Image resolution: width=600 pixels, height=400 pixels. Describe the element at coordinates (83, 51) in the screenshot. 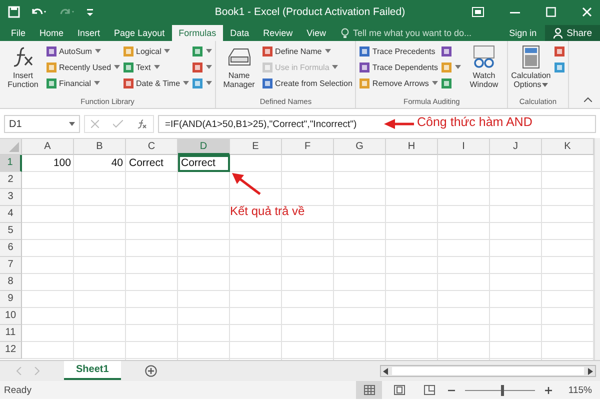

I see `ribbon-button: AutoSum` at that location.